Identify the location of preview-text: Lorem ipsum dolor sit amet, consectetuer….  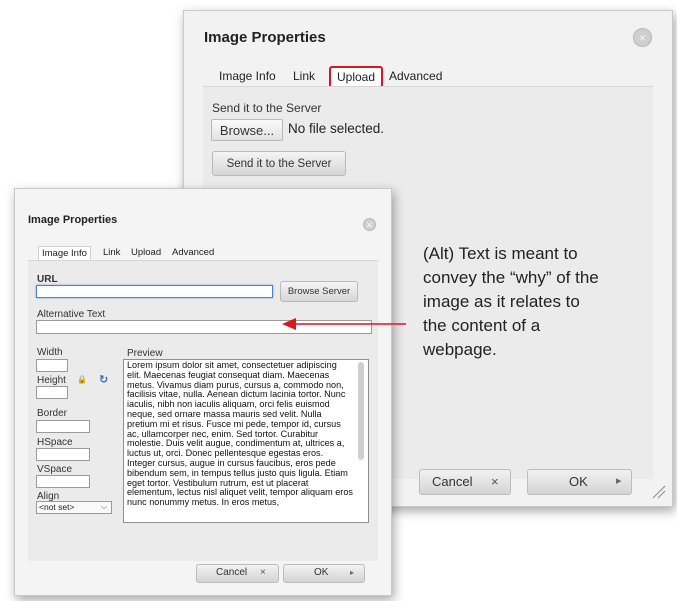
(240, 434).